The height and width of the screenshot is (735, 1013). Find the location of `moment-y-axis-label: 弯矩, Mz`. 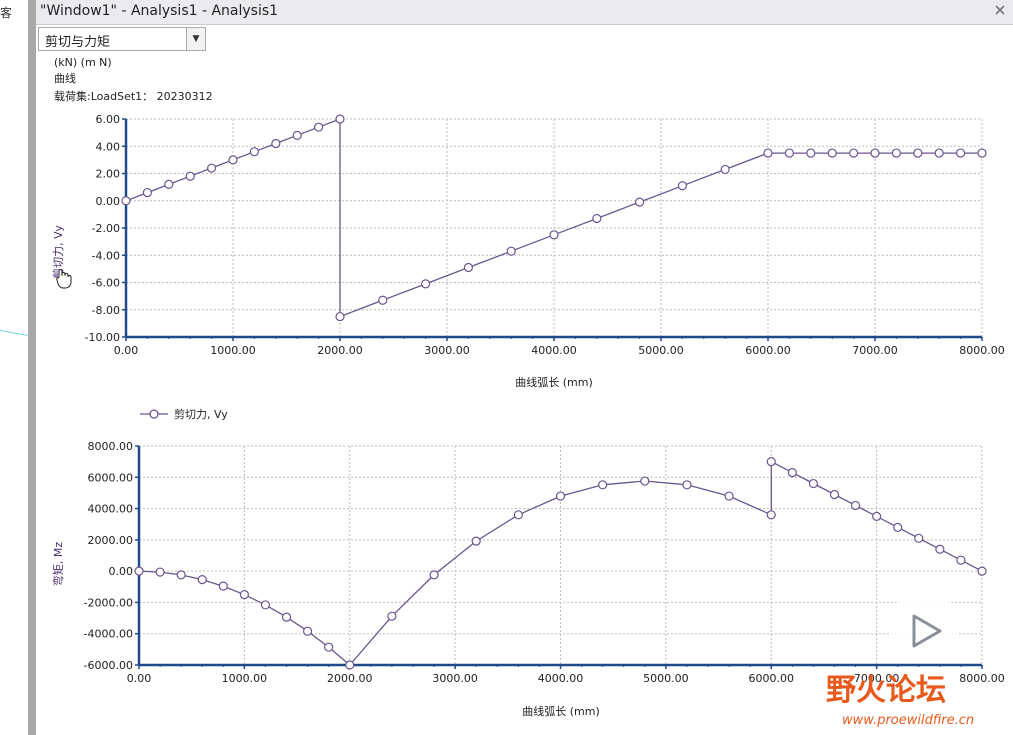

moment-y-axis-label: 弯矩, Mz is located at coordinates (58, 564).